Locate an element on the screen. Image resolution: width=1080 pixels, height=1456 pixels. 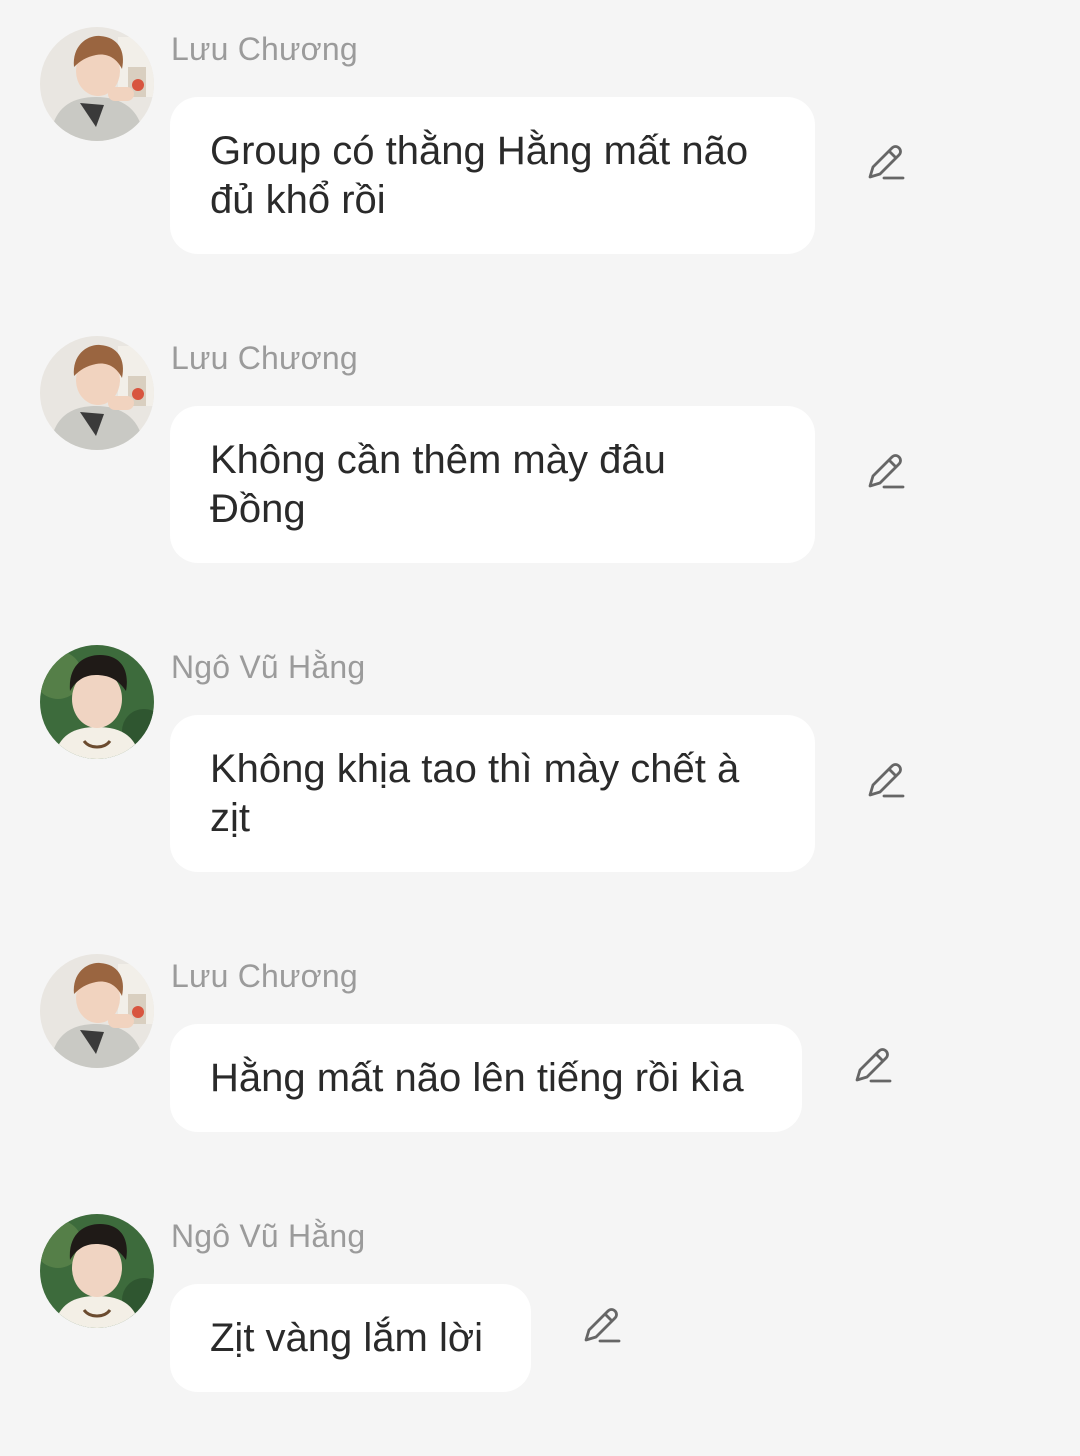
message-bubble: Không khịa tao thì mày chết à zịt is located at coordinates (492, 793).